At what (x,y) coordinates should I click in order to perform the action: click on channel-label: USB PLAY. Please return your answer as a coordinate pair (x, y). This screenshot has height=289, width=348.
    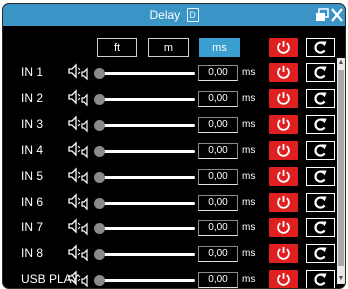
    Looking at the image, I should click on (50, 279).